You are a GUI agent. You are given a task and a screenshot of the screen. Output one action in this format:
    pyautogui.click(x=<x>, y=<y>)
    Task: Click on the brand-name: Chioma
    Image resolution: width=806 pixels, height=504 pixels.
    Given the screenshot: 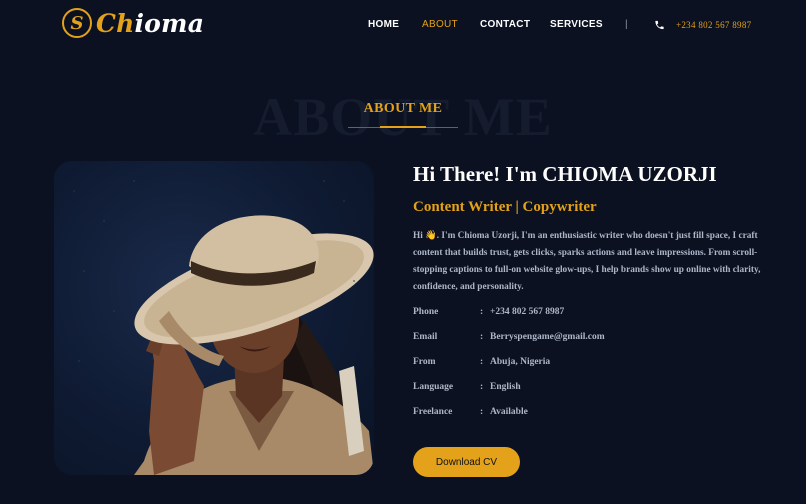 What is the action you would take?
    pyautogui.click(x=150, y=23)
    